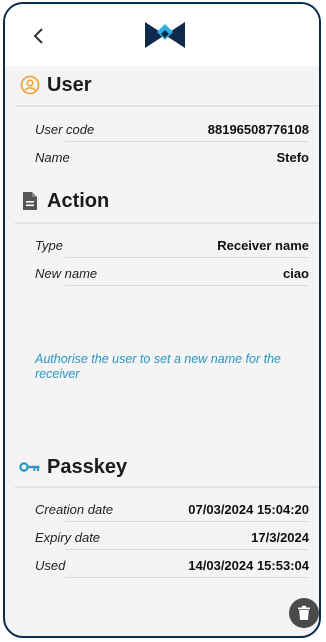 The height and width of the screenshot is (642, 326). What do you see at coordinates (172, 567) in the screenshot?
I see `used-row: Used 14/03/2024 15:53:04` at bounding box center [172, 567].